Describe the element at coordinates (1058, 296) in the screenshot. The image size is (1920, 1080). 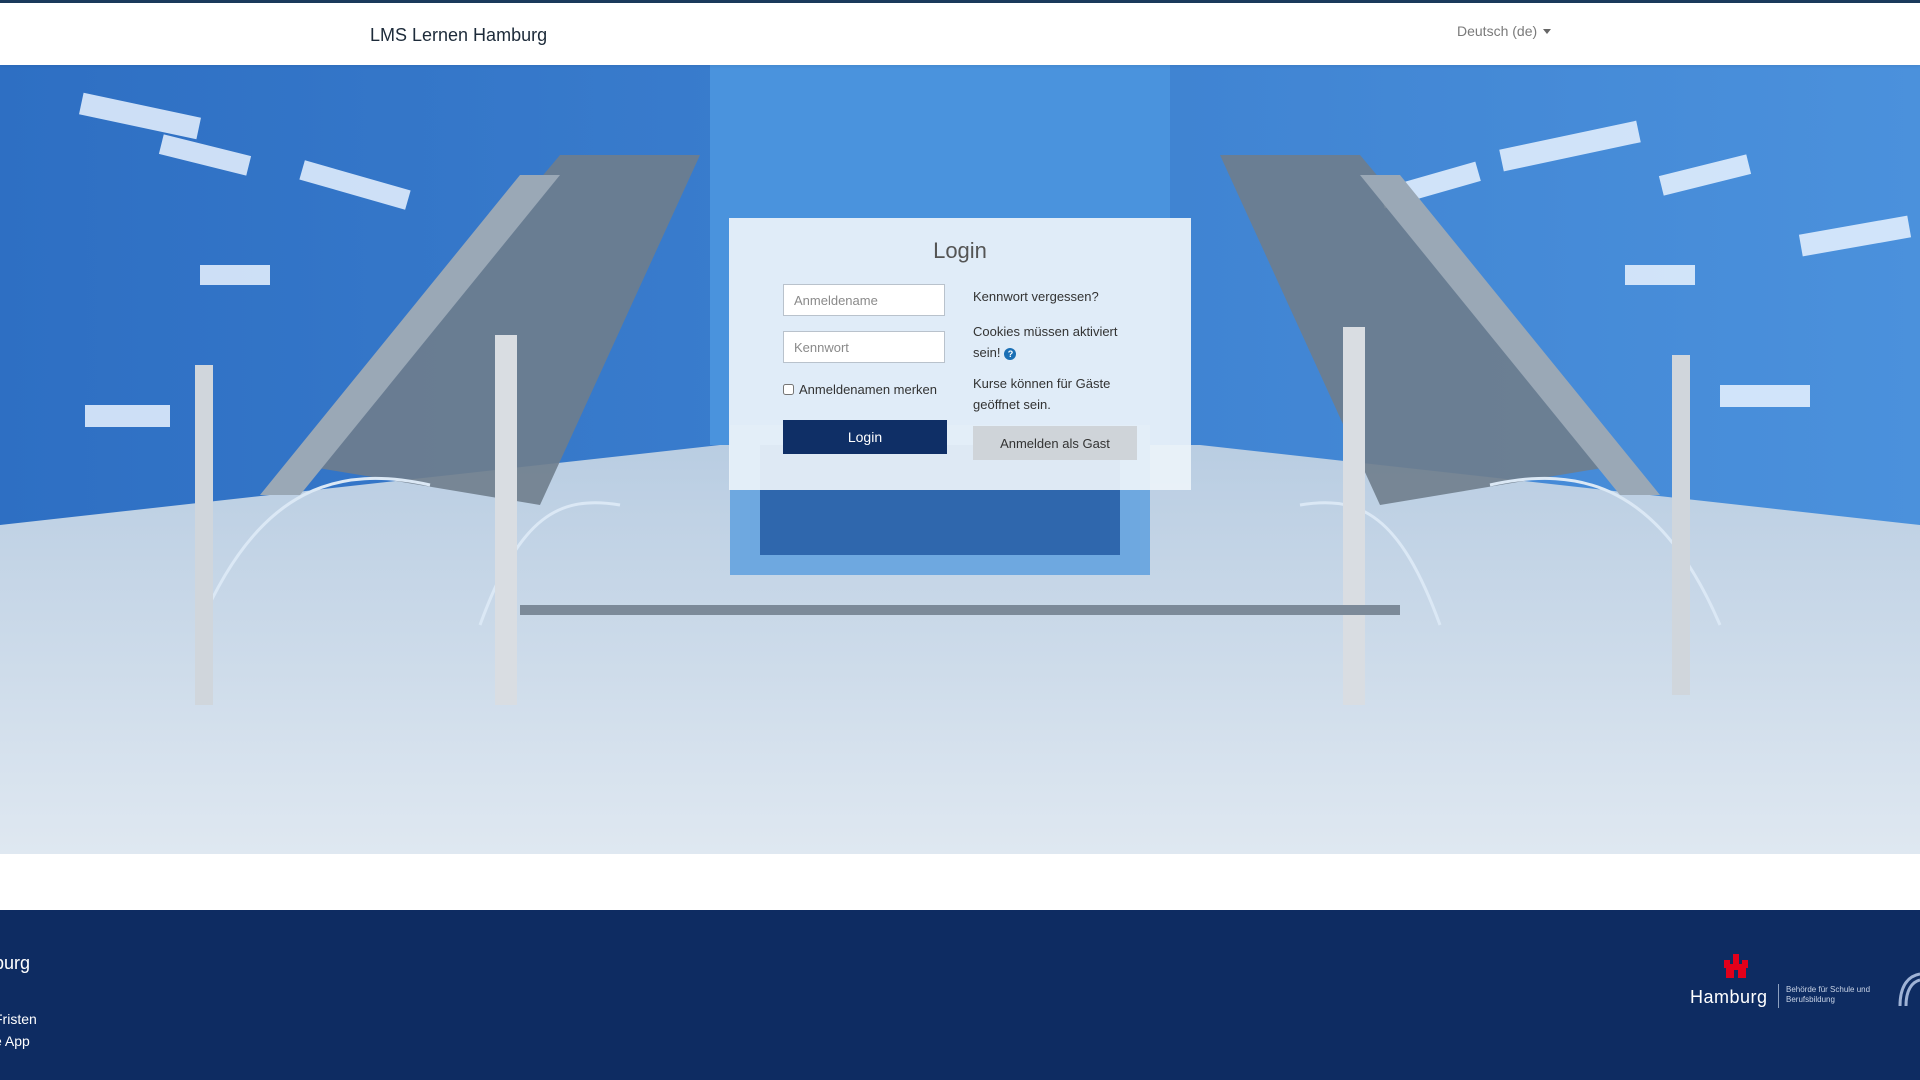
I see `forgot-password-link: Kennwort vergessen?` at that location.